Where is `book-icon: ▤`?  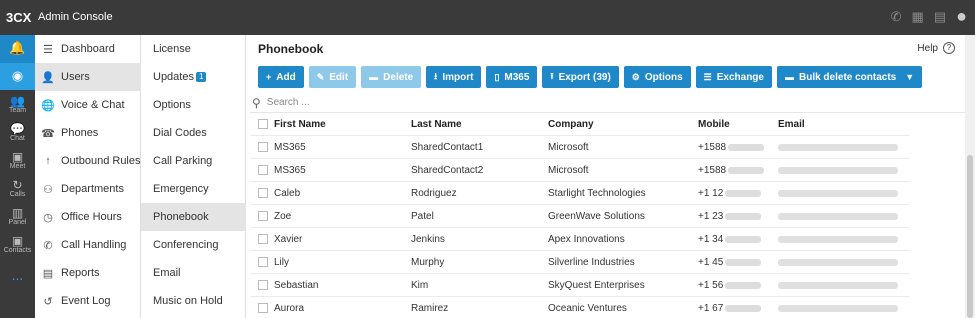
book-icon: ▤ is located at coordinates (940, 17).